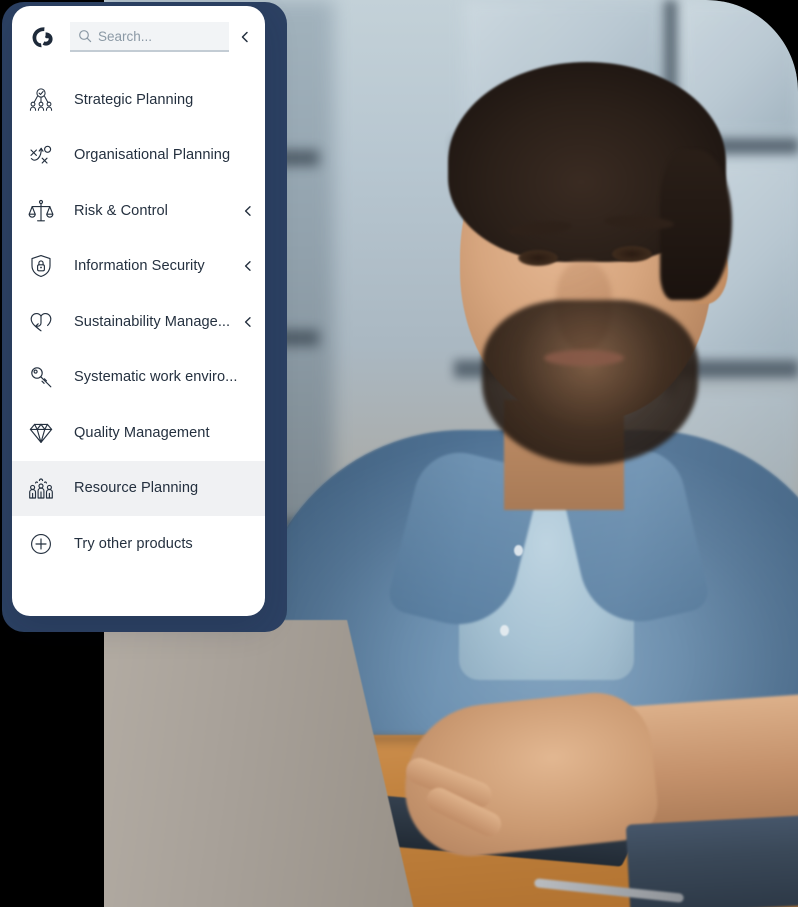  Describe the element at coordinates (590, 382) in the screenshot. I see `beard` at that location.